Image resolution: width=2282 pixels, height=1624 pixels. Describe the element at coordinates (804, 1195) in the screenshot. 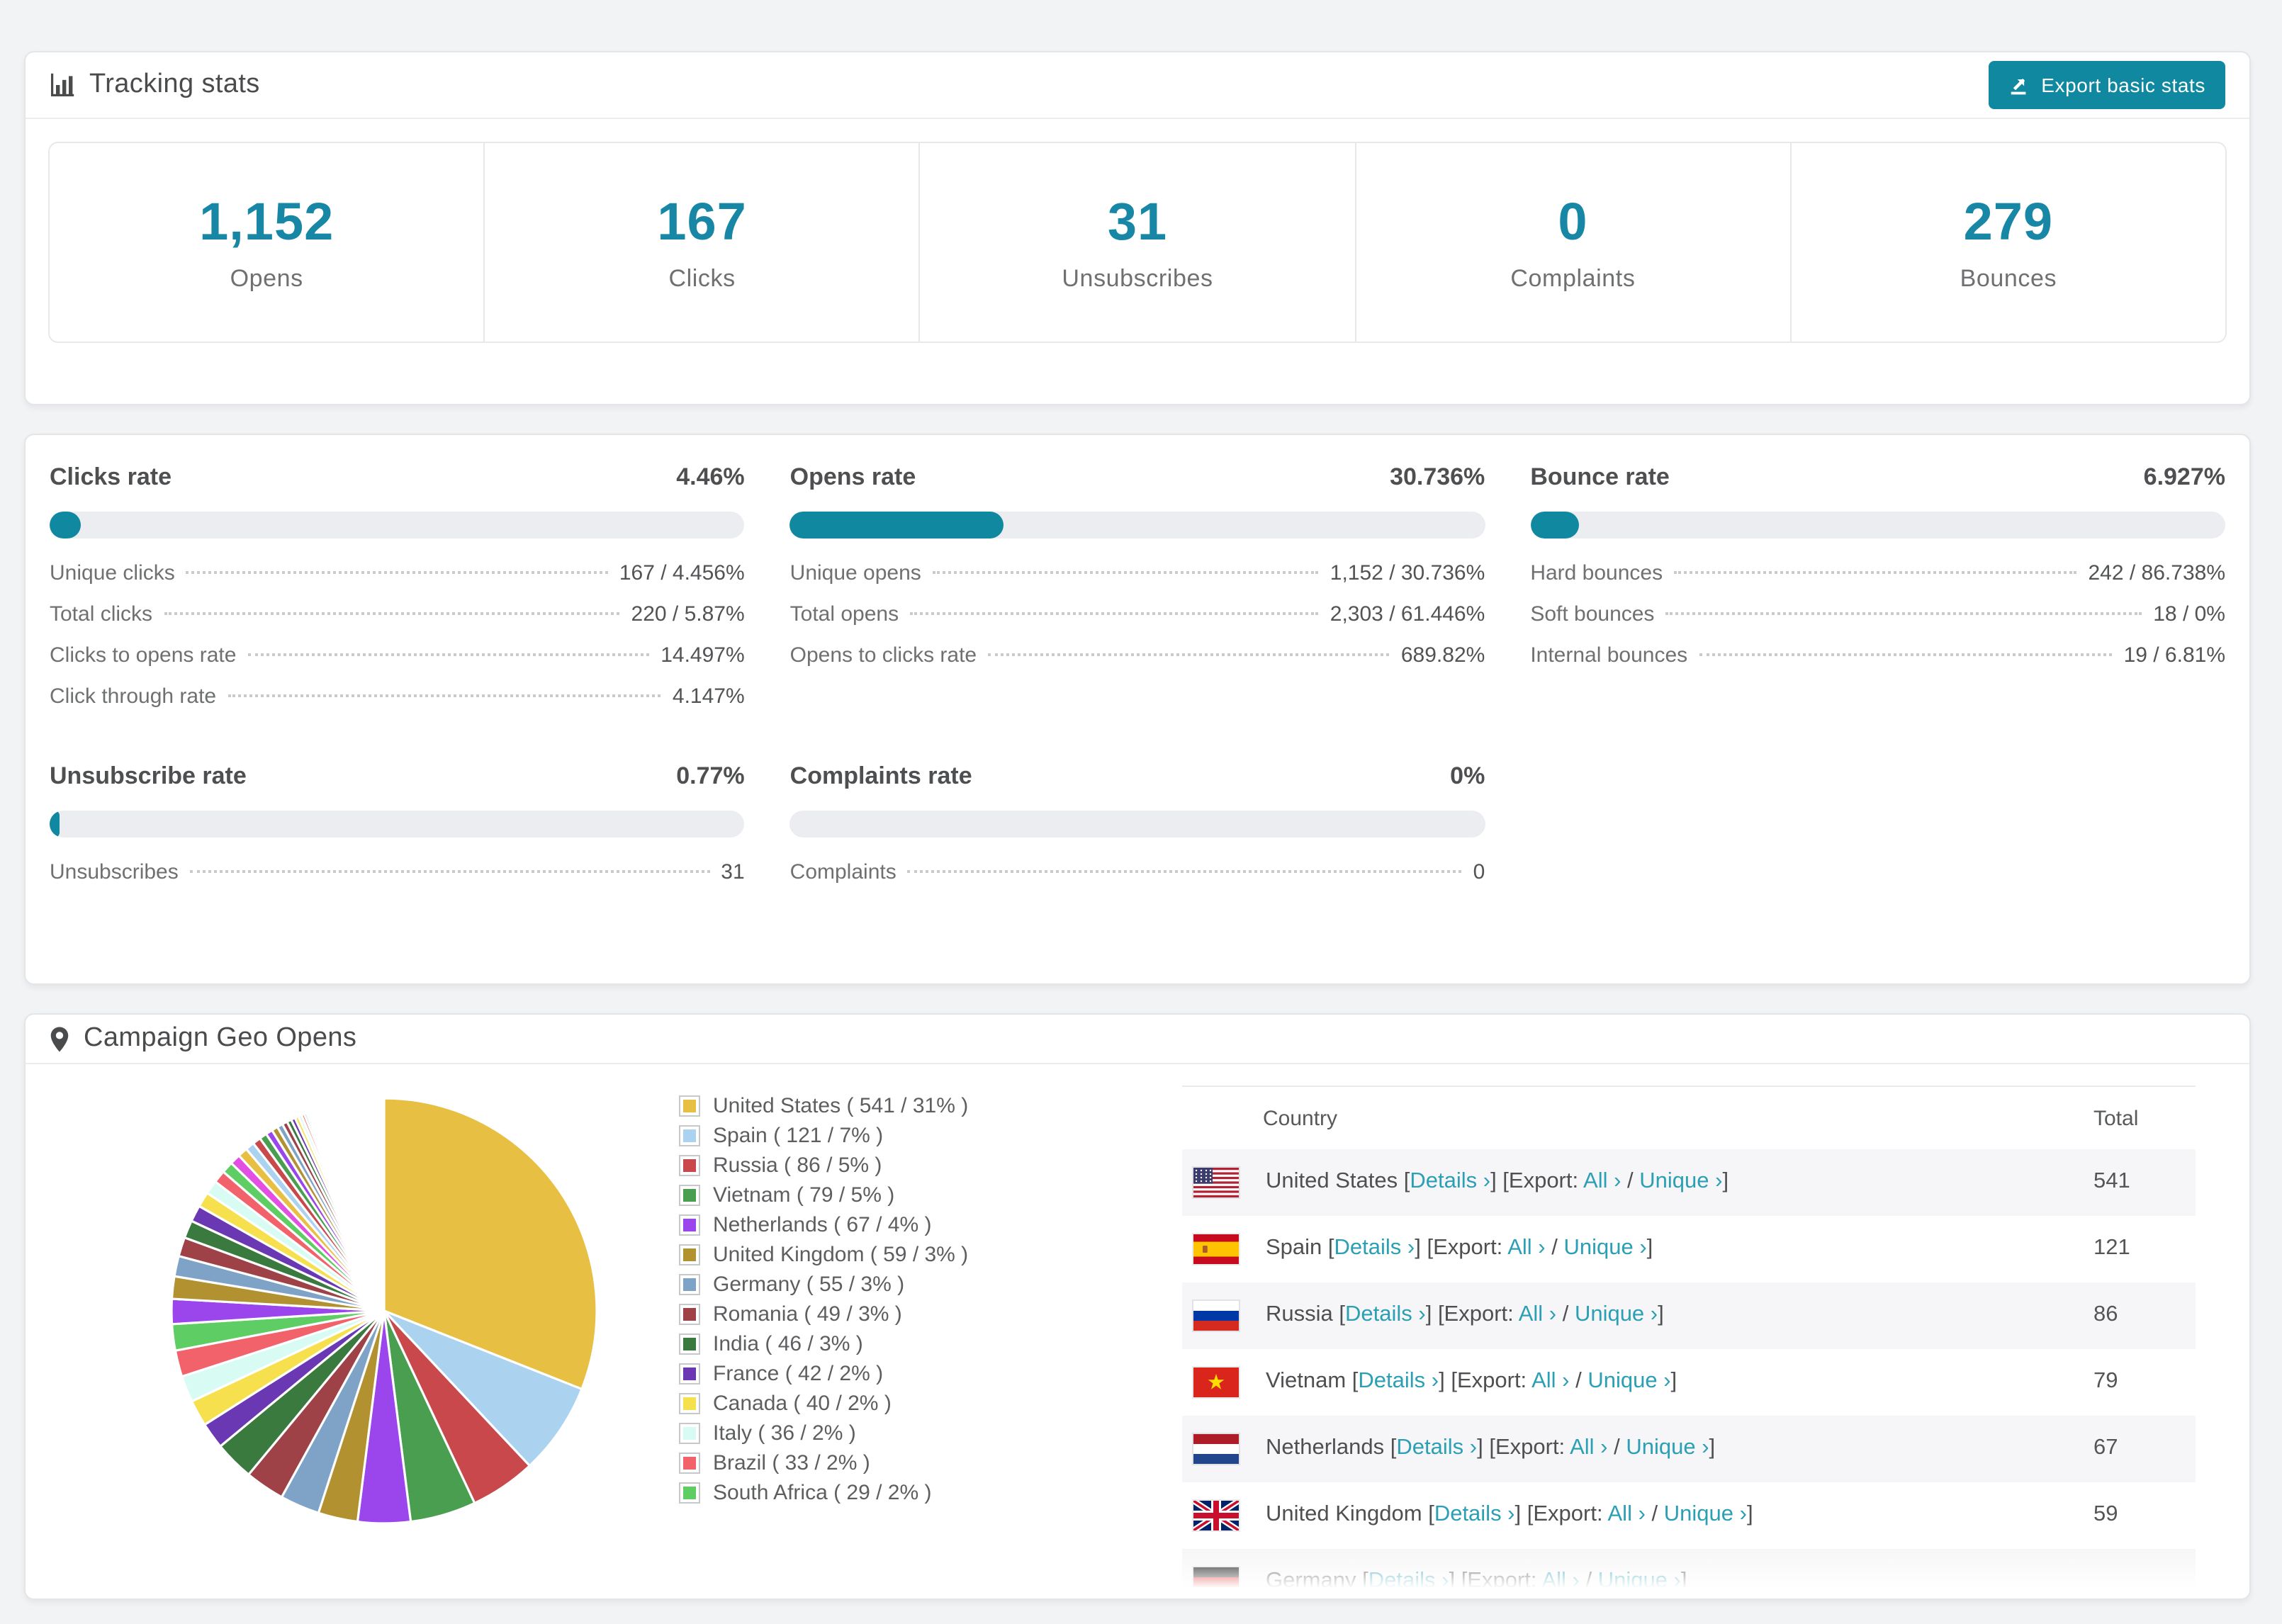

I see `legend-label: Vietnam ( 79 / 5% )` at that location.